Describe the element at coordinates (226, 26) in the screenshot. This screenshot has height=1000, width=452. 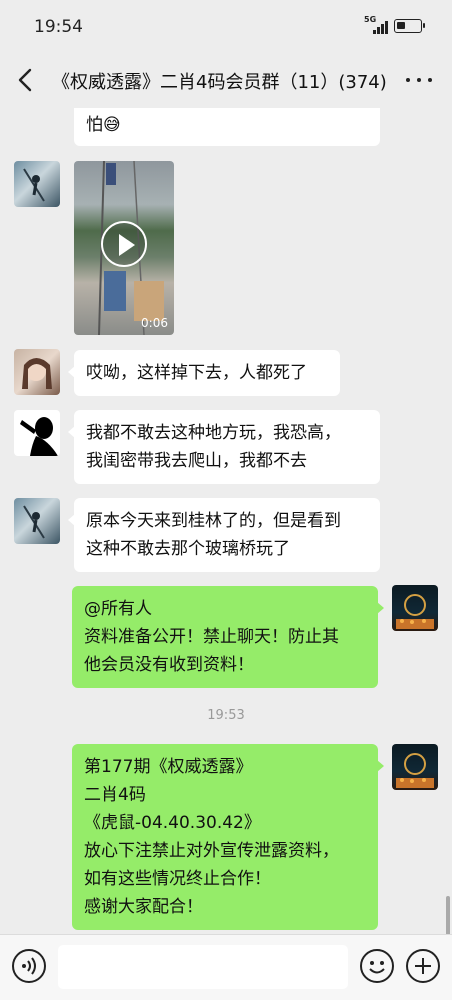
I see `status-bar: 19:54 5G` at that location.